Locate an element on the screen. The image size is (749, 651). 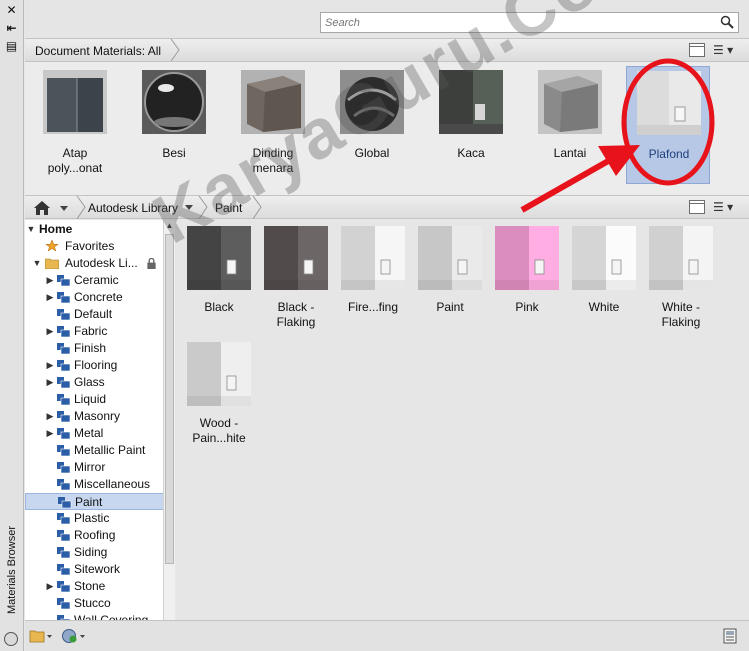
settings-icon is located at coordinates (11, 639).